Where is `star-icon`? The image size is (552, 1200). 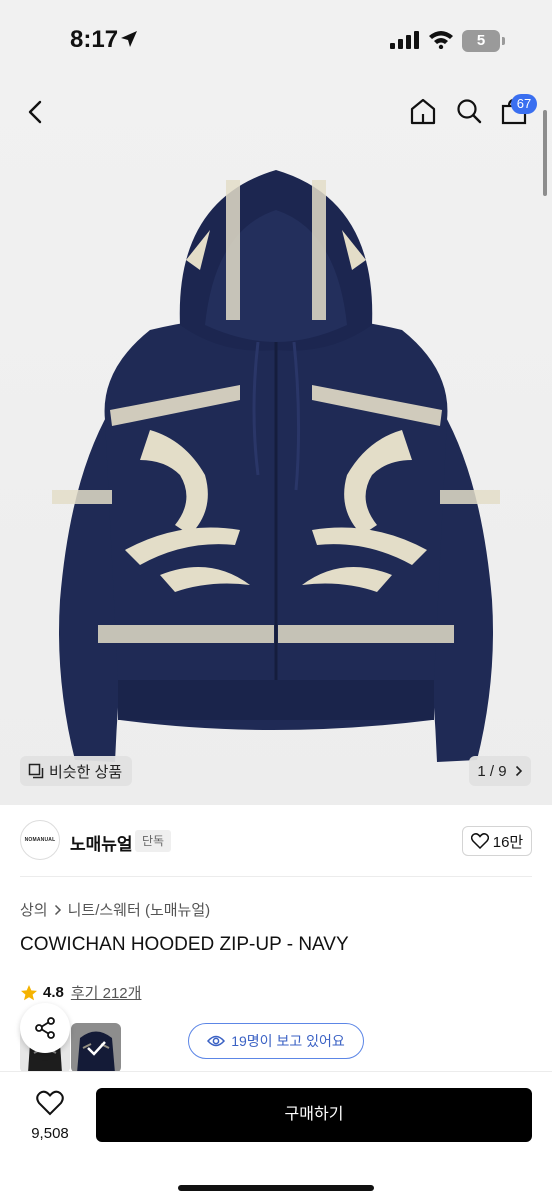
star-icon is located at coordinates (29, 992).